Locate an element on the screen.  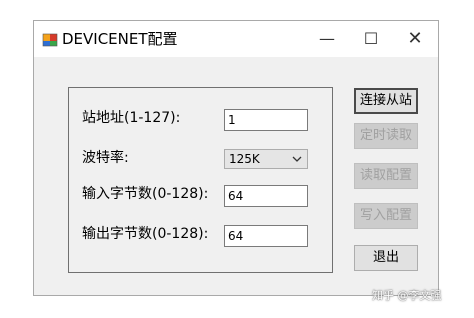
minimize-button: — is located at coordinates (327, 39).